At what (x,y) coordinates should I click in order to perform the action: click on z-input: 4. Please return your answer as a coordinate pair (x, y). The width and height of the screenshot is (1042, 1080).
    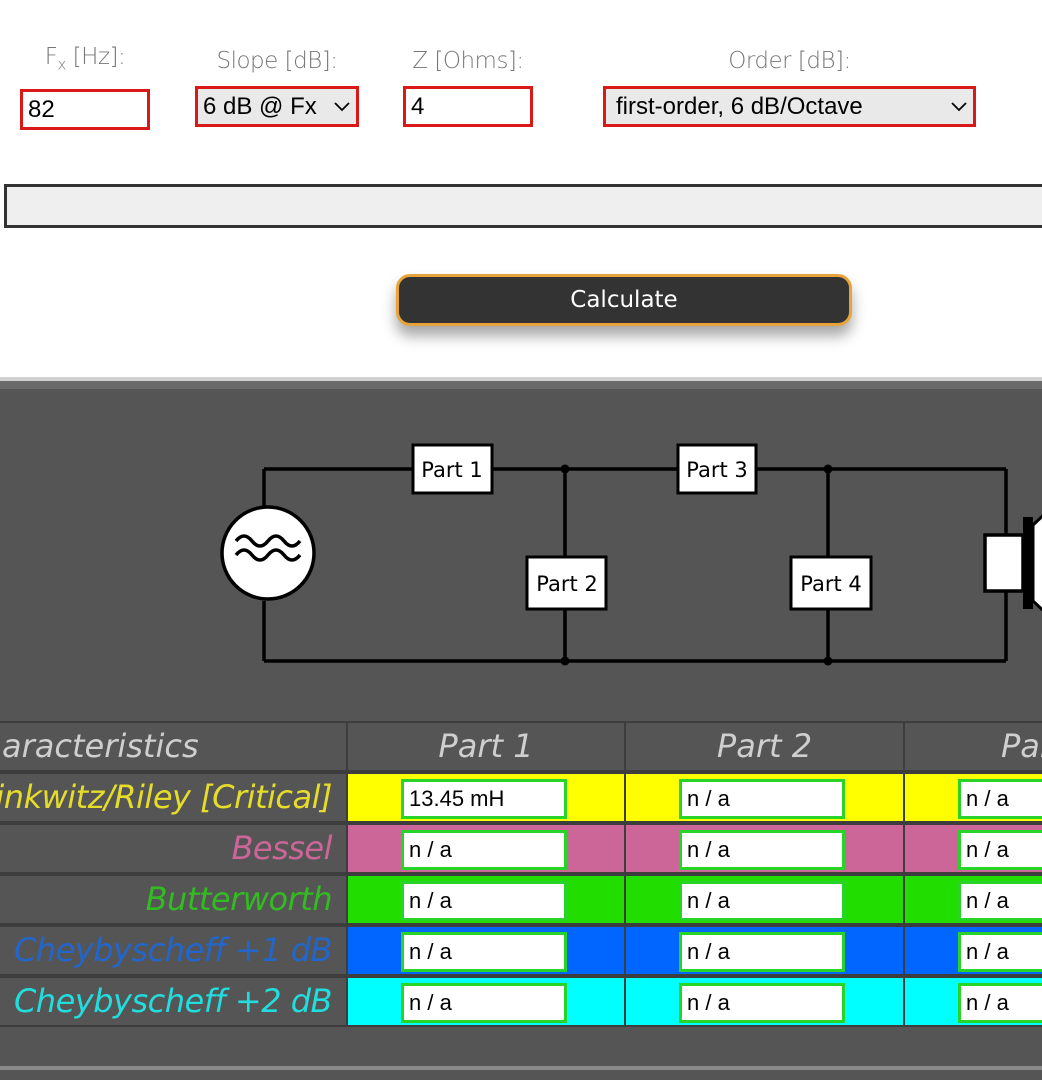
    Looking at the image, I should click on (468, 106).